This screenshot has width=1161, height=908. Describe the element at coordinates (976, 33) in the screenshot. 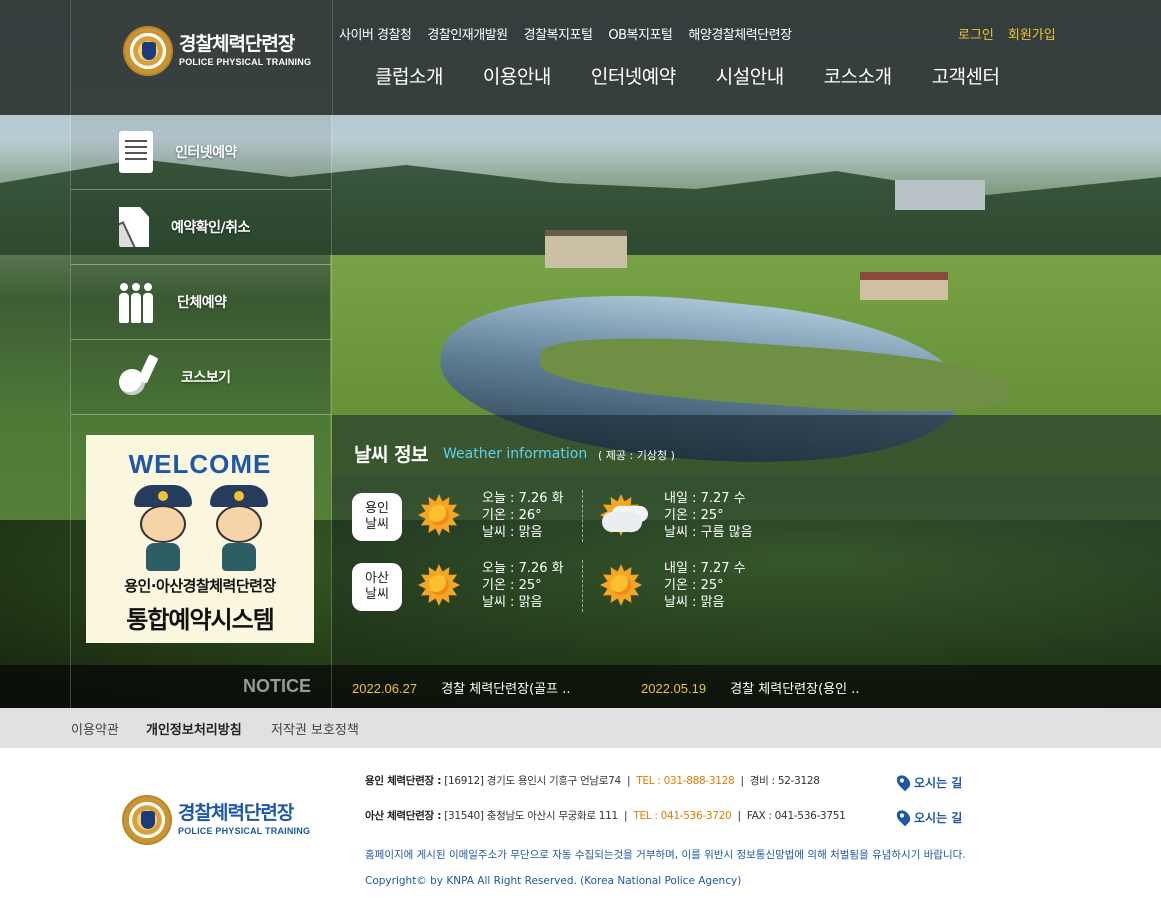

I see `login-link: 로그인` at that location.